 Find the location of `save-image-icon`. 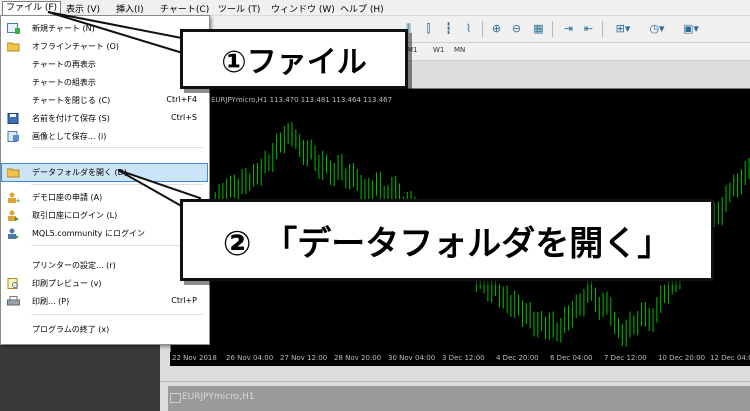

save-image-icon is located at coordinates (13, 136).